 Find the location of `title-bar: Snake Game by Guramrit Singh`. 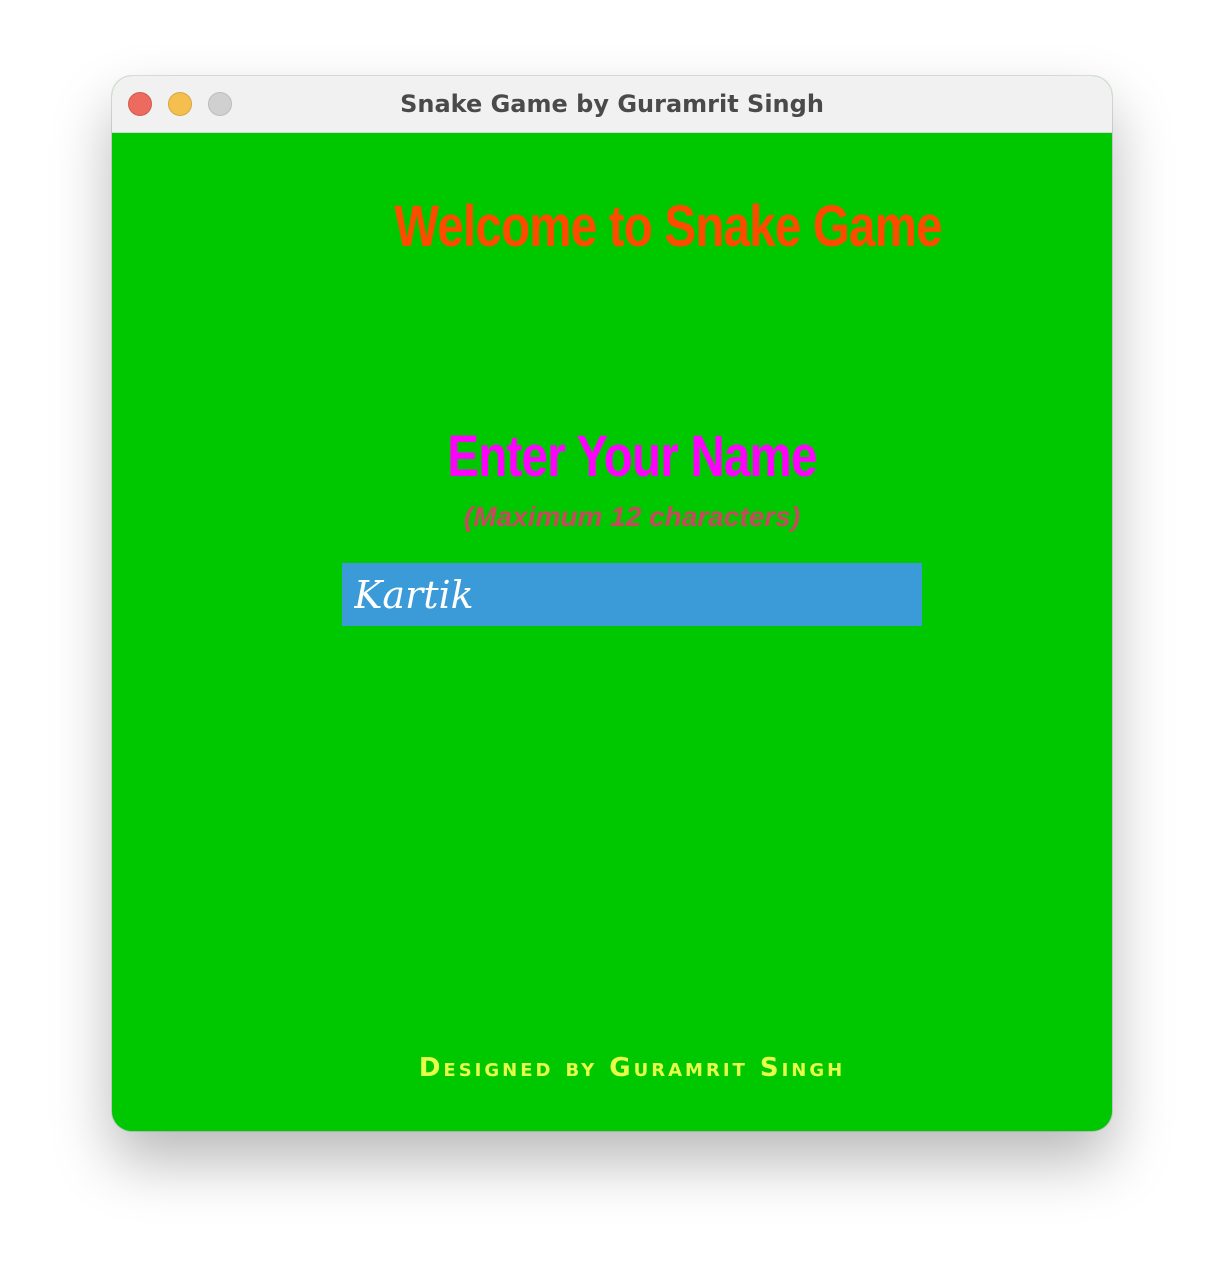

title-bar: Snake Game by Guramrit Singh is located at coordinates (612, 104).